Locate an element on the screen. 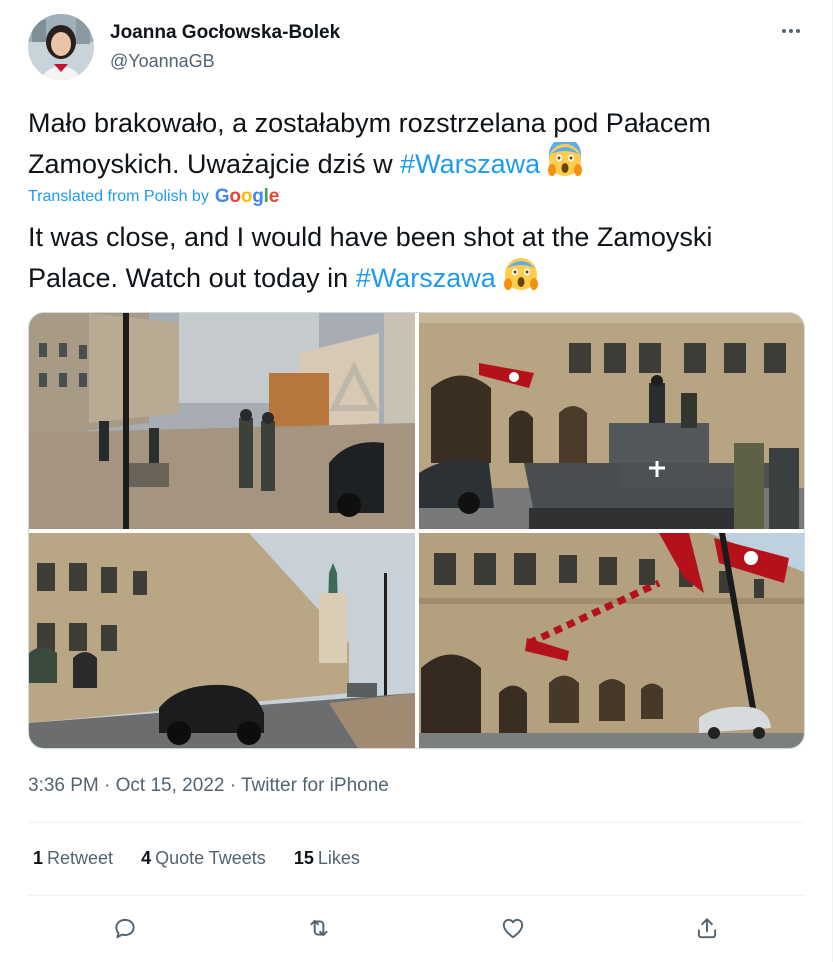  tweet-stats: 1 Retweet 4 Quote Tweets 15 Likes is located at coordinates (210, 858).